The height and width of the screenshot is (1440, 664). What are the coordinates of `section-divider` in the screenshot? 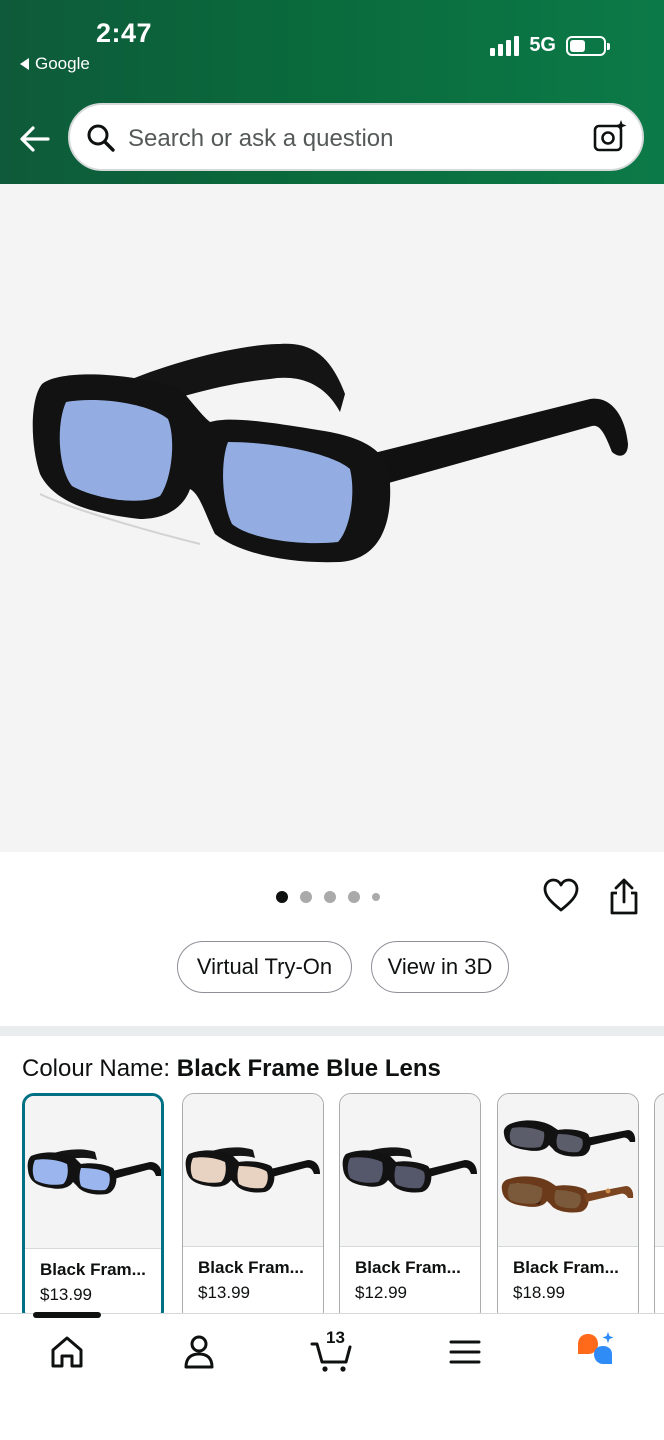 It's located at (332, 1031).